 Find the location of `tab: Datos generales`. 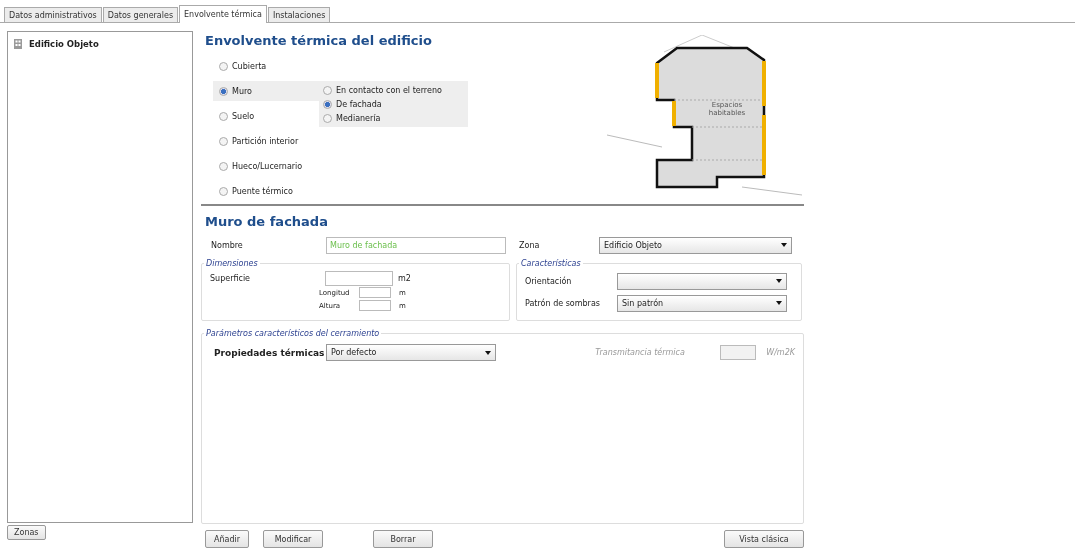

tab: Datos generales is located at coordinates (140, 14).